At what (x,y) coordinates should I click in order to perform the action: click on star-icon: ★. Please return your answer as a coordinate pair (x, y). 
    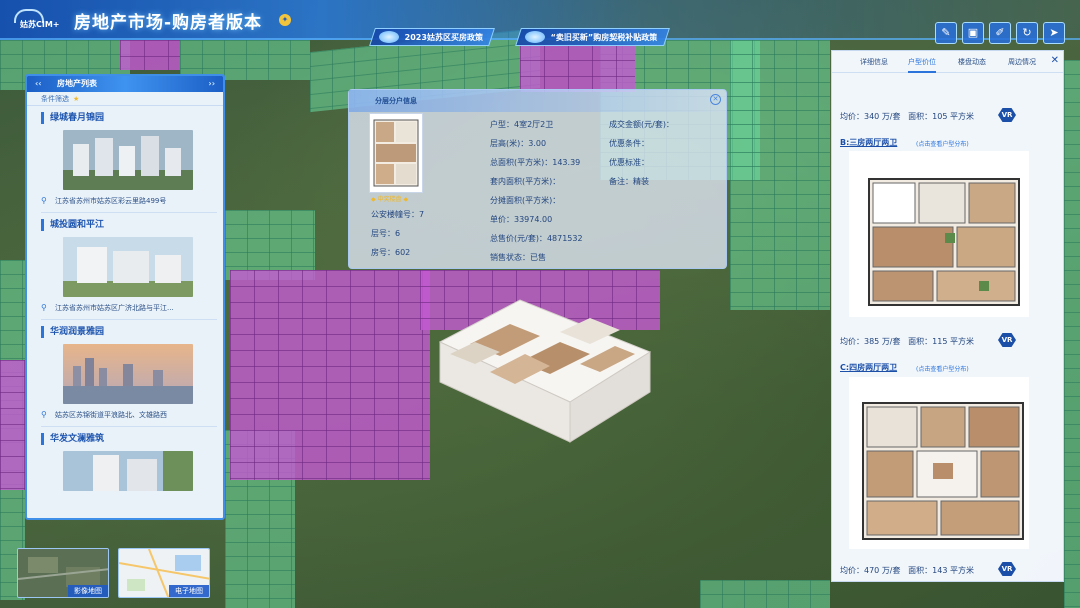
    Looking at the image, I should click on (76, 99).